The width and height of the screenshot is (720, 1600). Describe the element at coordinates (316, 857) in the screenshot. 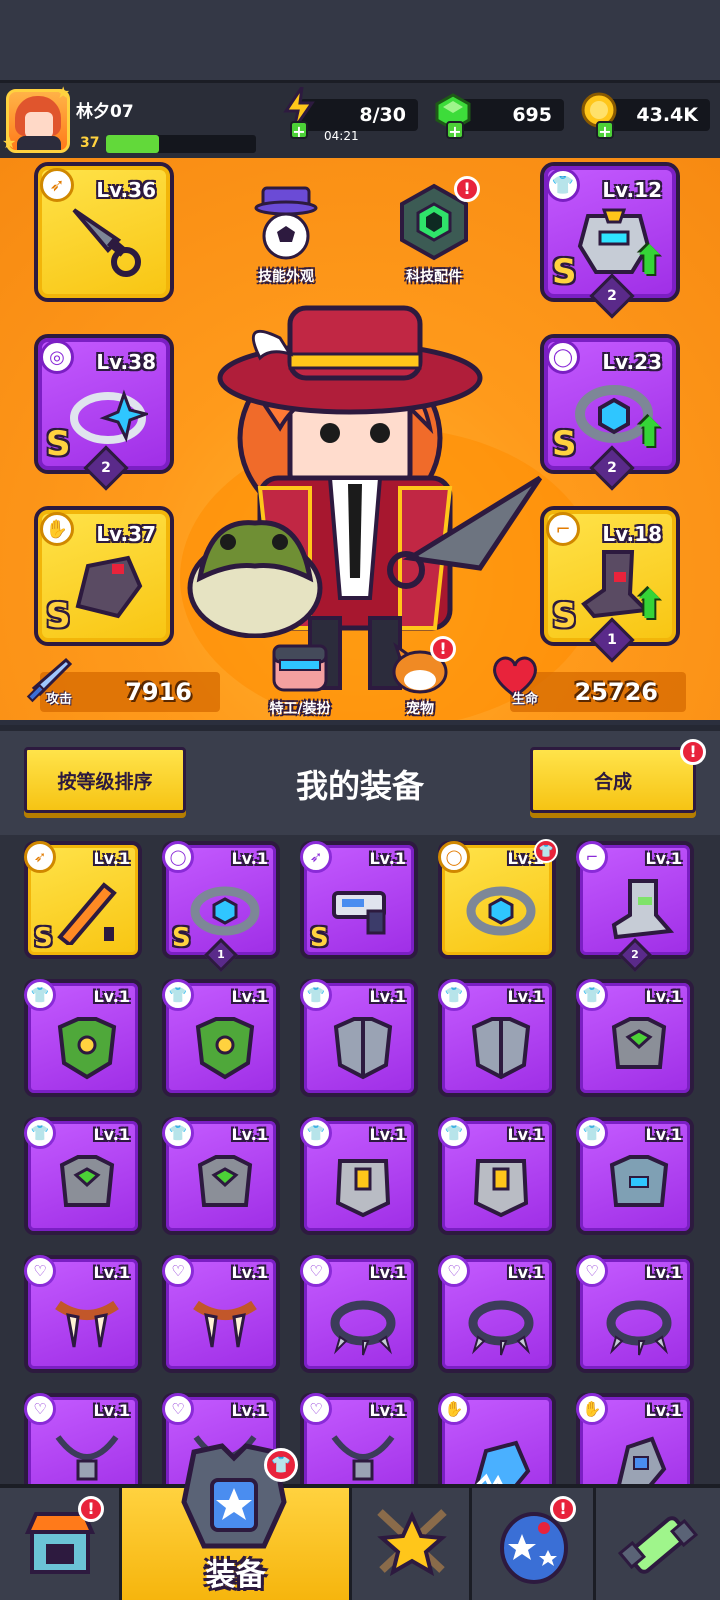

I see `item-type-icon: ➶` at that location.